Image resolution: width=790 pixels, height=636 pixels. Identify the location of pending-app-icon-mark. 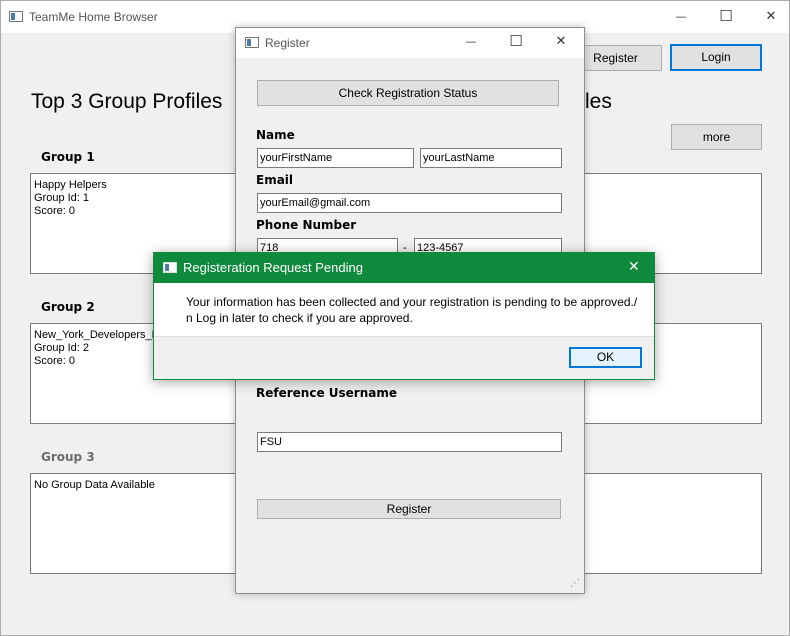
(167, 267).